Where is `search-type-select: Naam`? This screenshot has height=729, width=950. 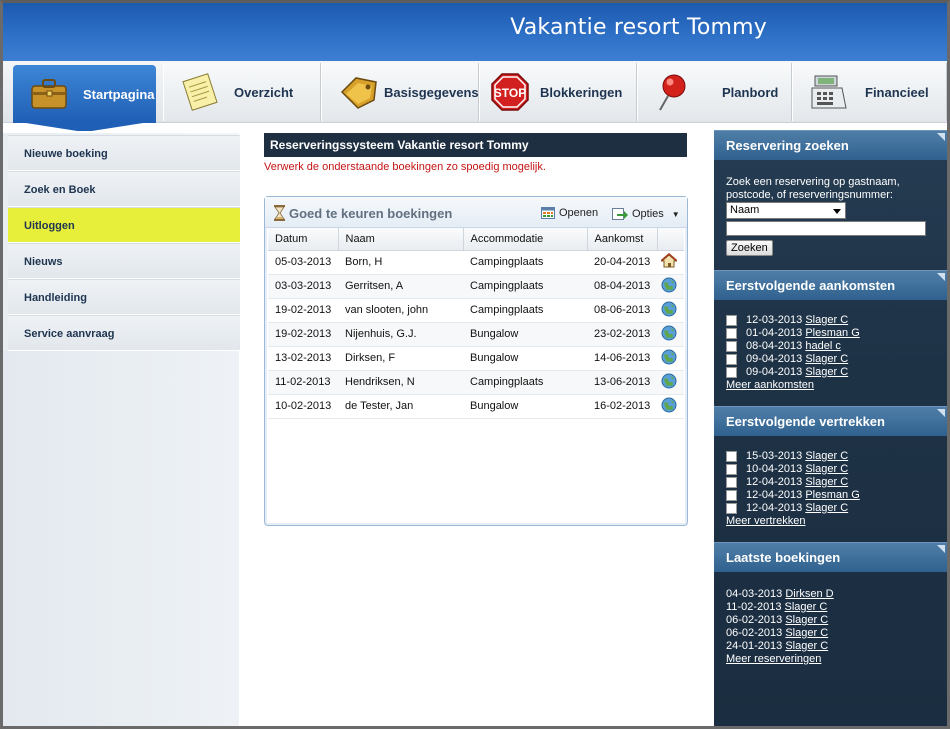 search-type-select: Naam is located at coordinates (786, 210).